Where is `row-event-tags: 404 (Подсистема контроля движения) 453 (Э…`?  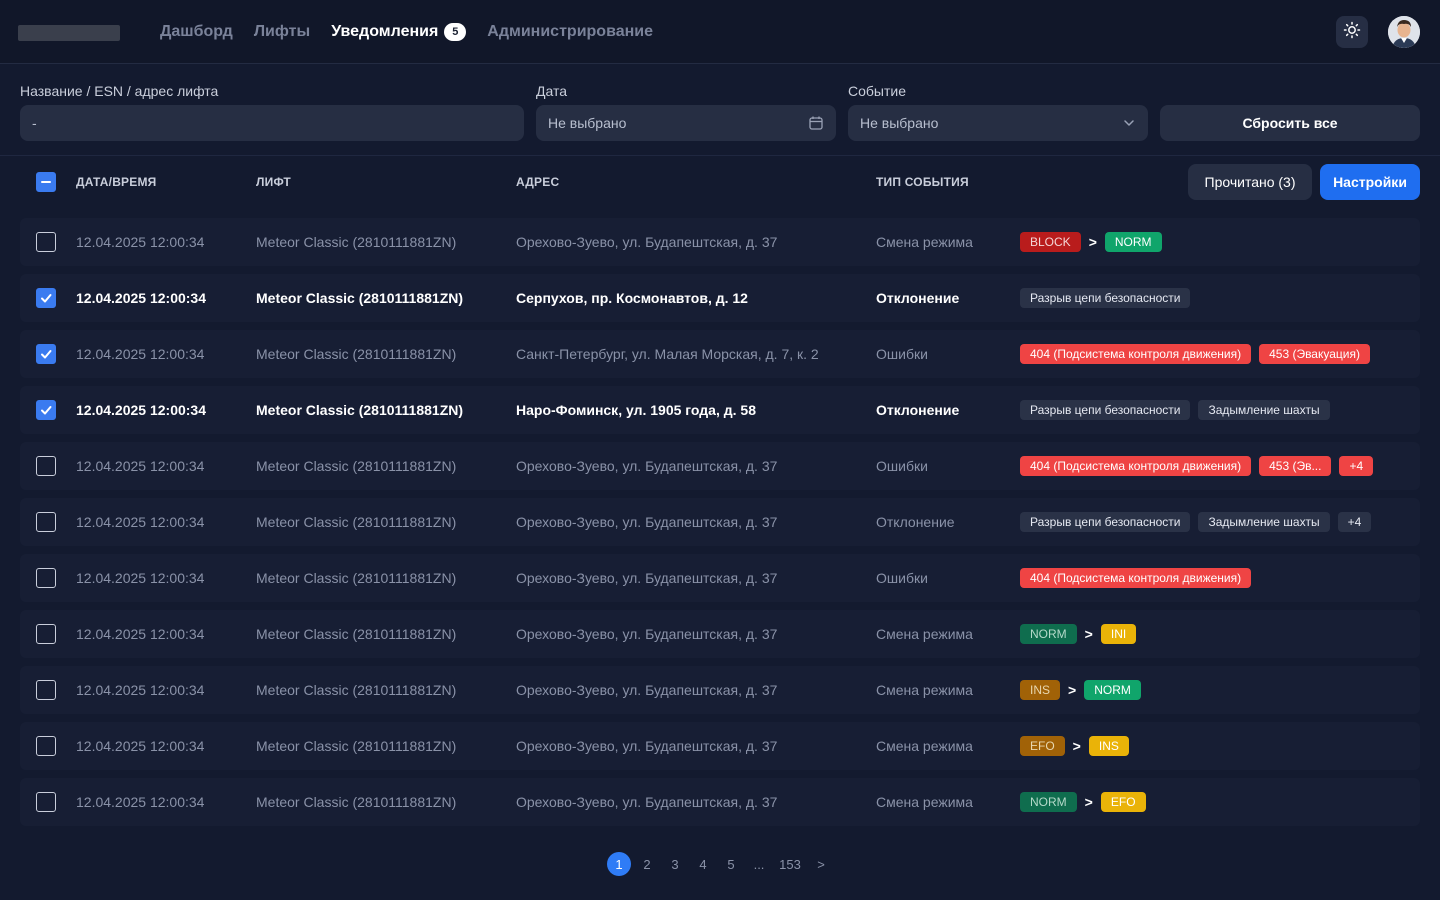
row-event-tags: 404 (Подсистема контроля движения) 453 (Э… is located at coordinates (1195, 354).